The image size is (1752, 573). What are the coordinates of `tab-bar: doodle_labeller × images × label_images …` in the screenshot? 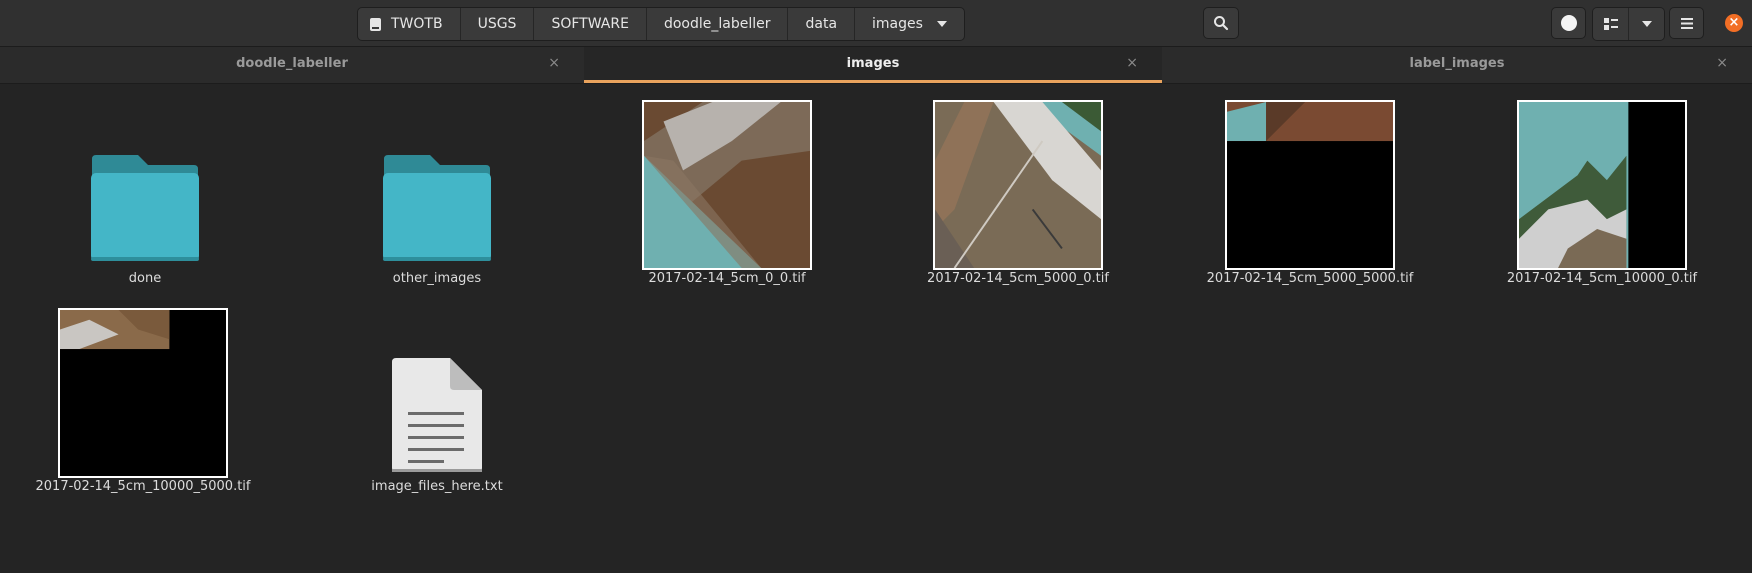 It's located at (876, 65).